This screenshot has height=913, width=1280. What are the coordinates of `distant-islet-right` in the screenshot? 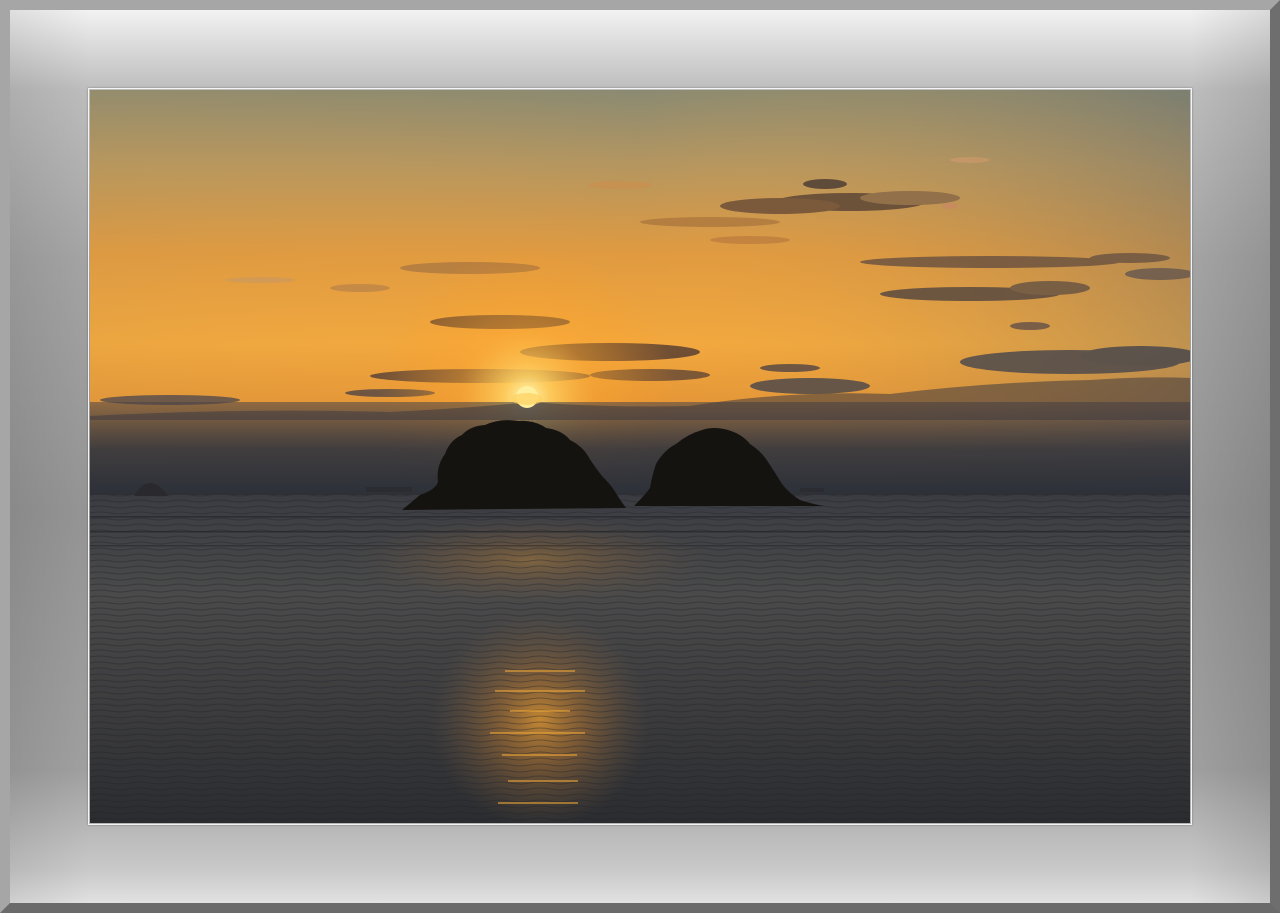 It's located at (812, 490).